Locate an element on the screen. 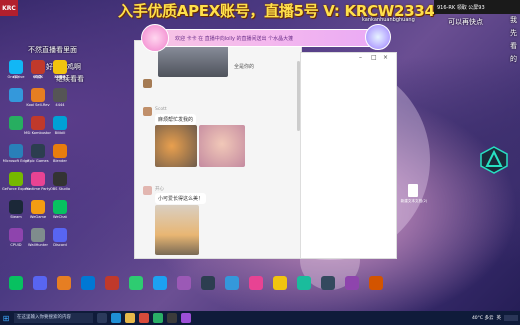  desktop-icon: OBS Studio is located at coordinates (60, 181).